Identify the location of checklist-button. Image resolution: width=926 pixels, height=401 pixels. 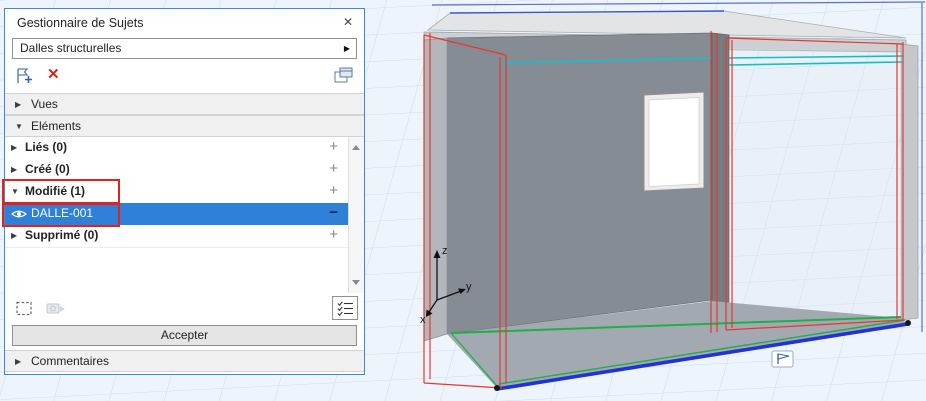
(345, 308).